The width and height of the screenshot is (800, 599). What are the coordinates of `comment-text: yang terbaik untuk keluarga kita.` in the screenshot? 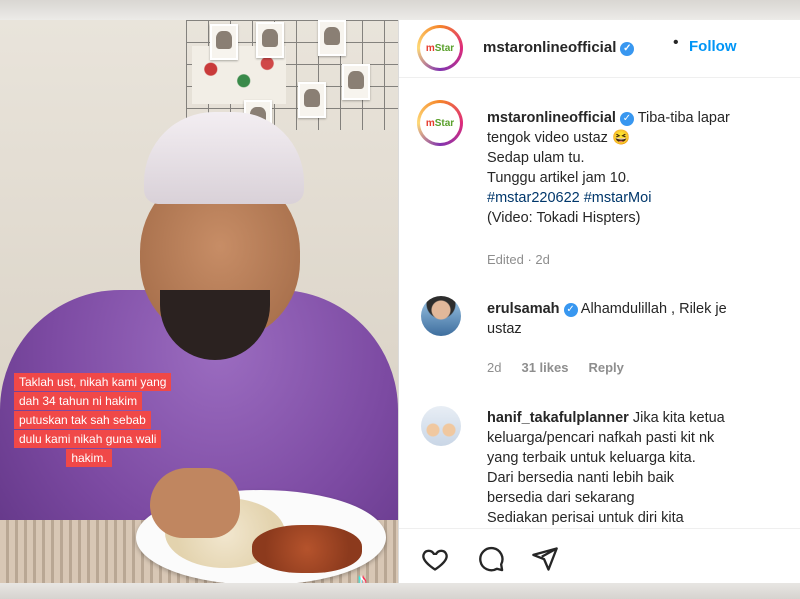 It's located at (591, 458).